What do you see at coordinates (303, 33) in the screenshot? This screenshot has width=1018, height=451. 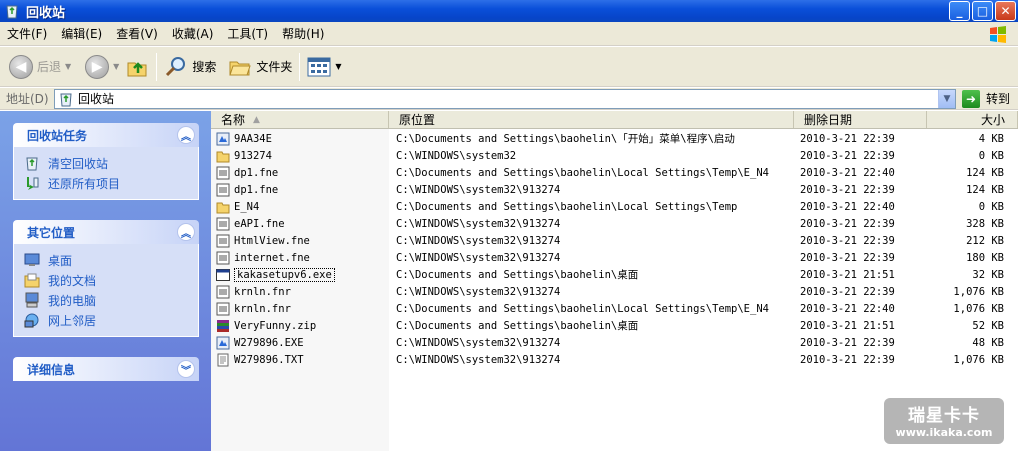 I see `menu-help: 帮助(H)` at bounding box center [303, 33].